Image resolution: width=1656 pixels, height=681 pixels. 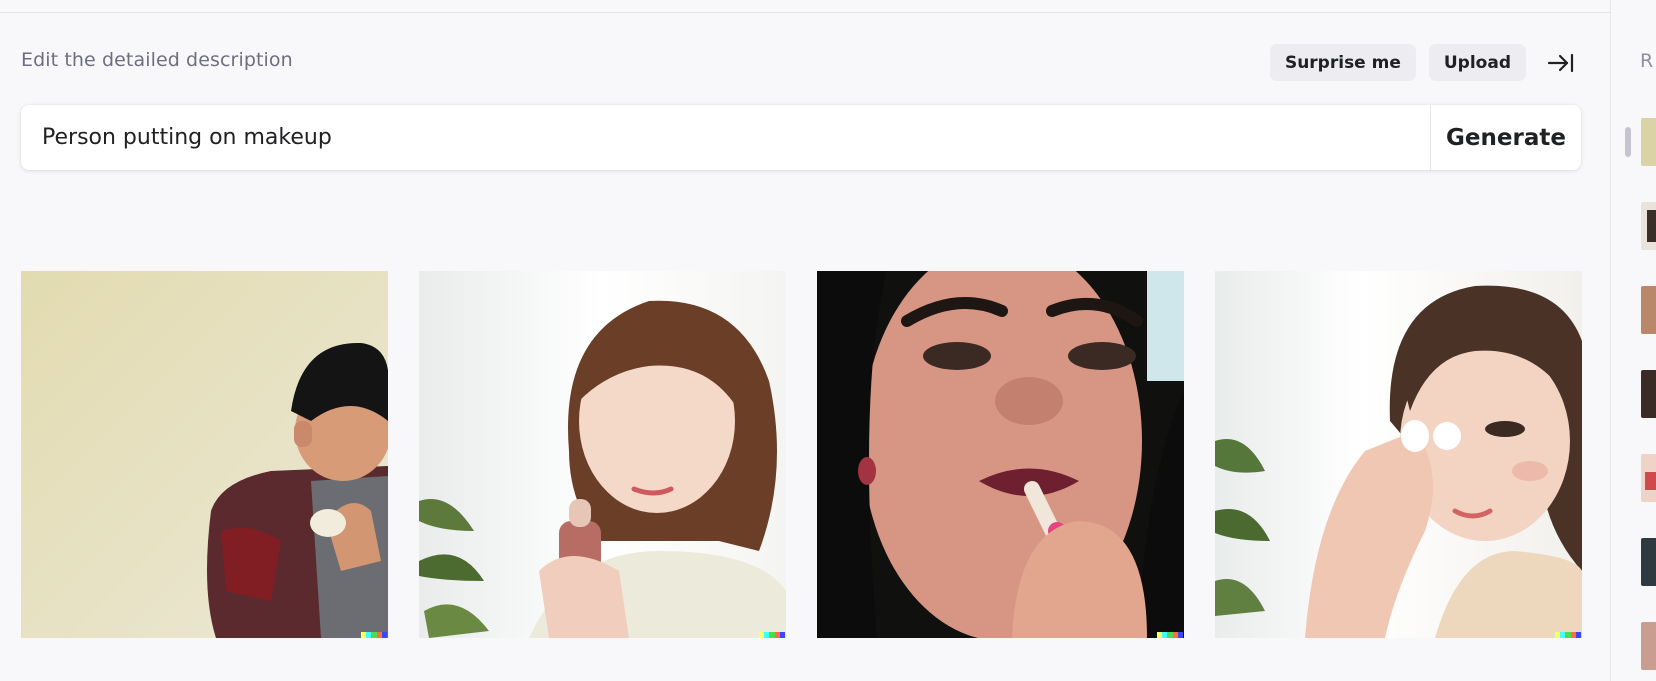 I want to click on top-actions: Surprise me Upload, so click(x=1424, y=62).